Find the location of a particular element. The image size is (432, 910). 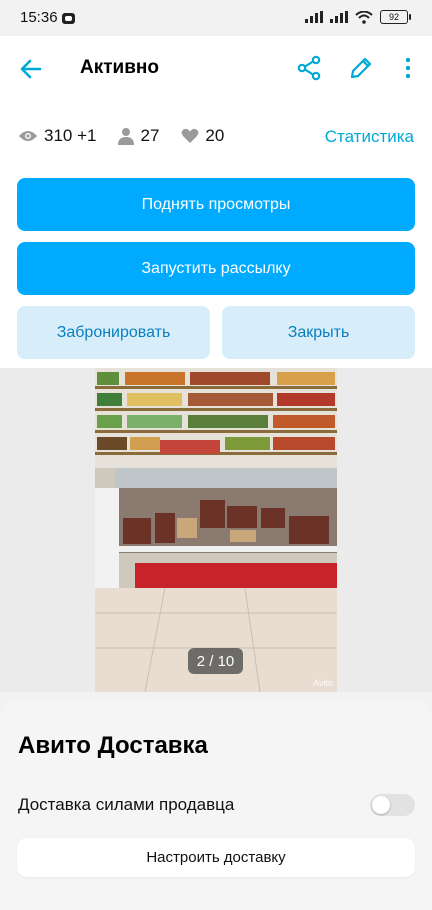

heart-icon is located at coordinates (190, 135).